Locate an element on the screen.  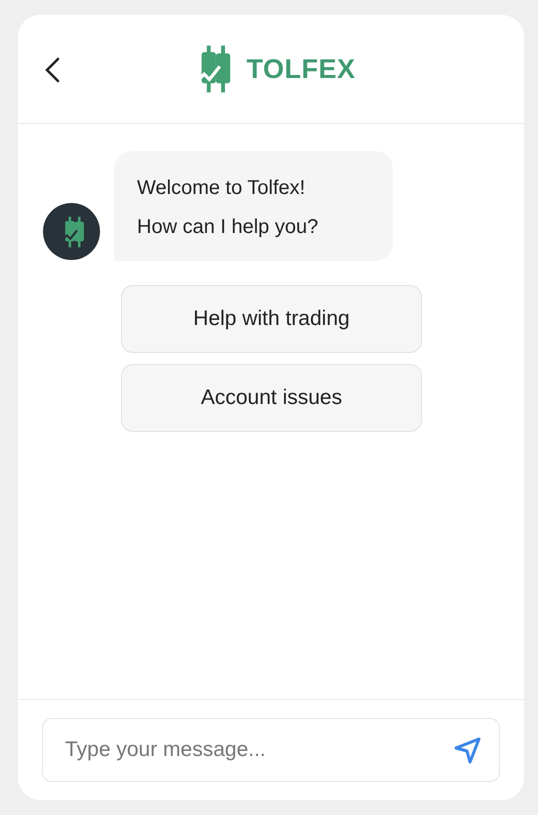
quick-reply-button: Account issues is located at coordinates (271, 398).